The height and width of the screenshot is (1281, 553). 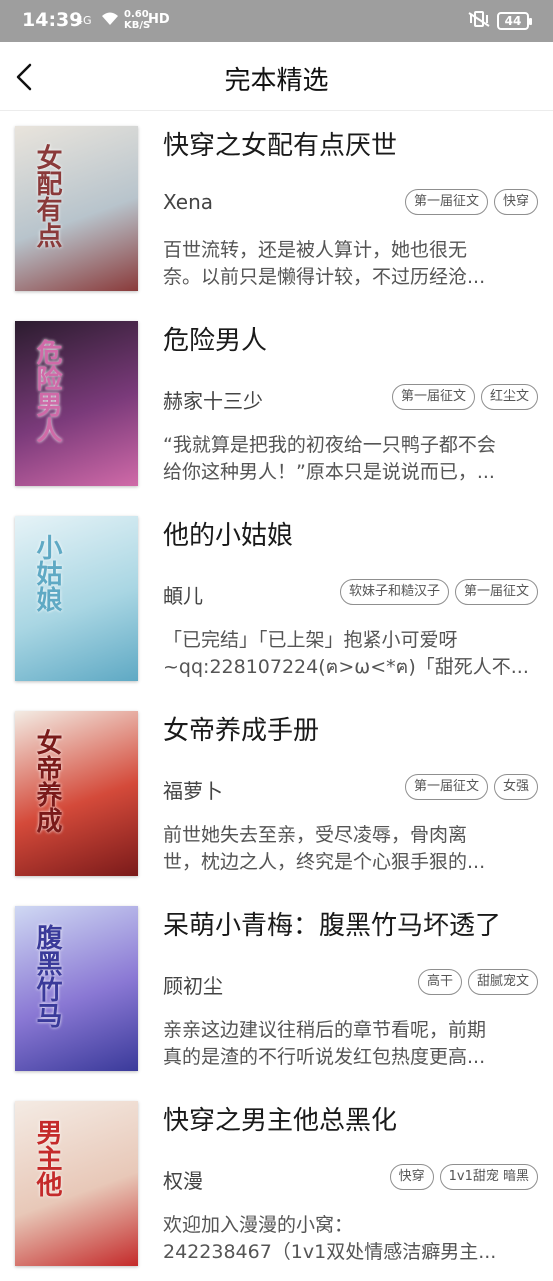 I want to click on cover-title-text: 女帝养成, so click(x=47, y=781).